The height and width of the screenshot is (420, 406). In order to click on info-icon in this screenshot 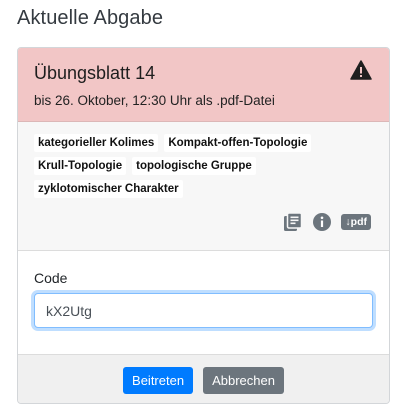, I will do `click(322, 222)`.